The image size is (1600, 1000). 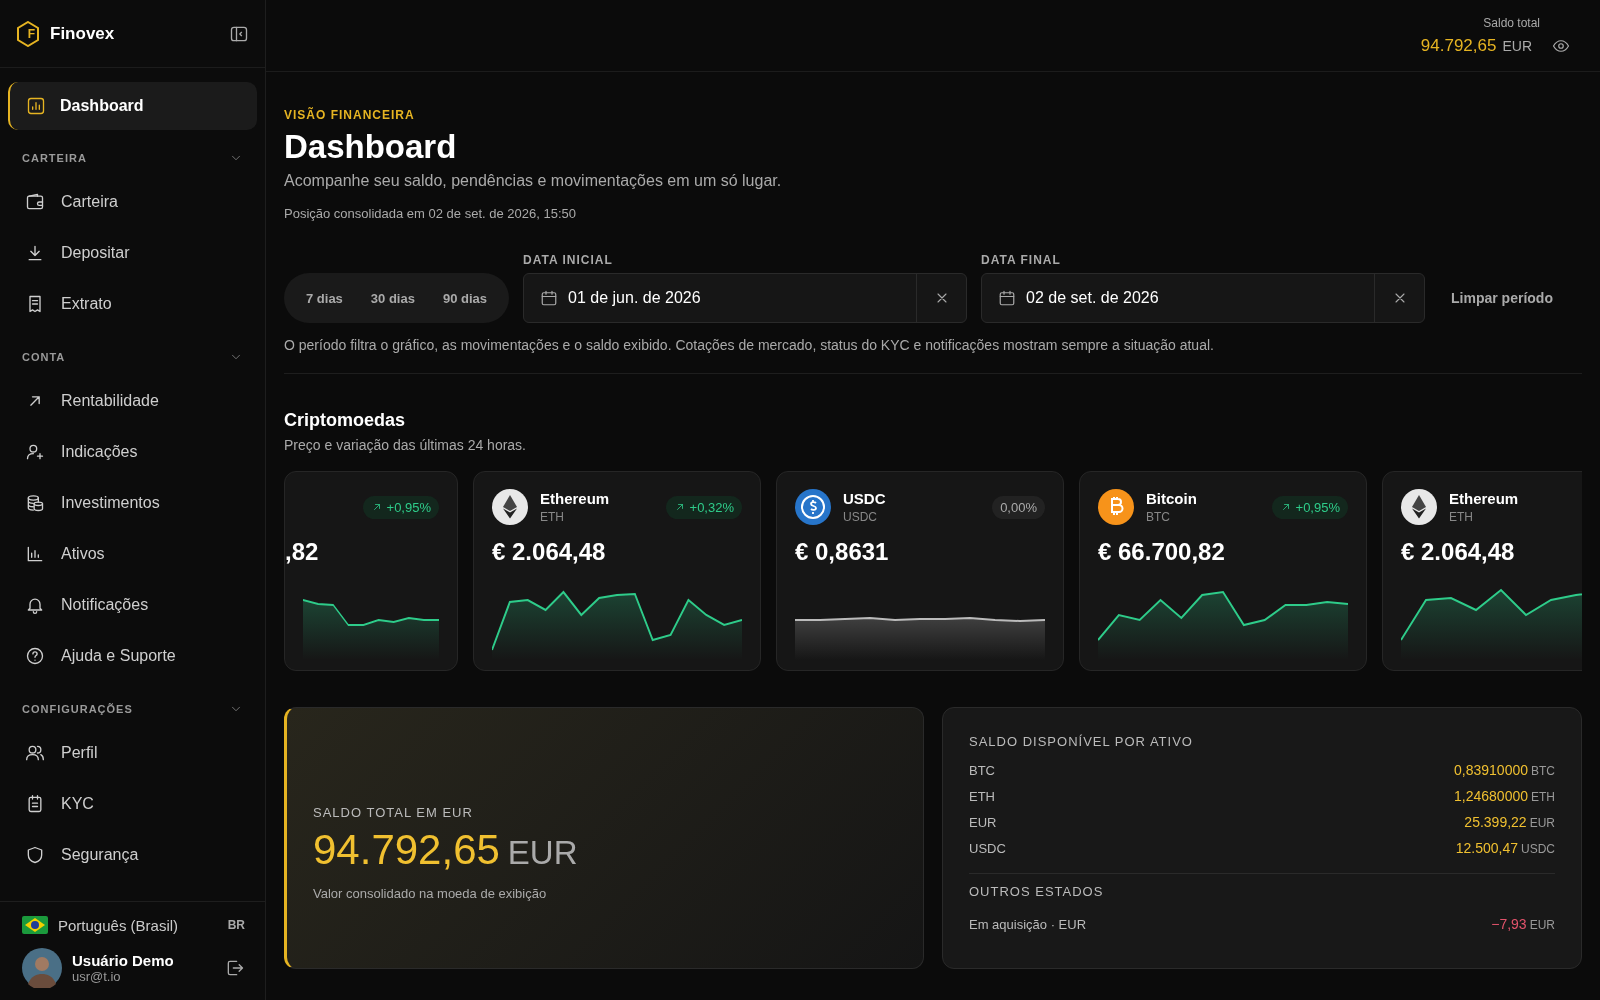 I want to click on card-label: SALDO DISPONÍVEL POR ATIVO, so click(x=1081, y=741).